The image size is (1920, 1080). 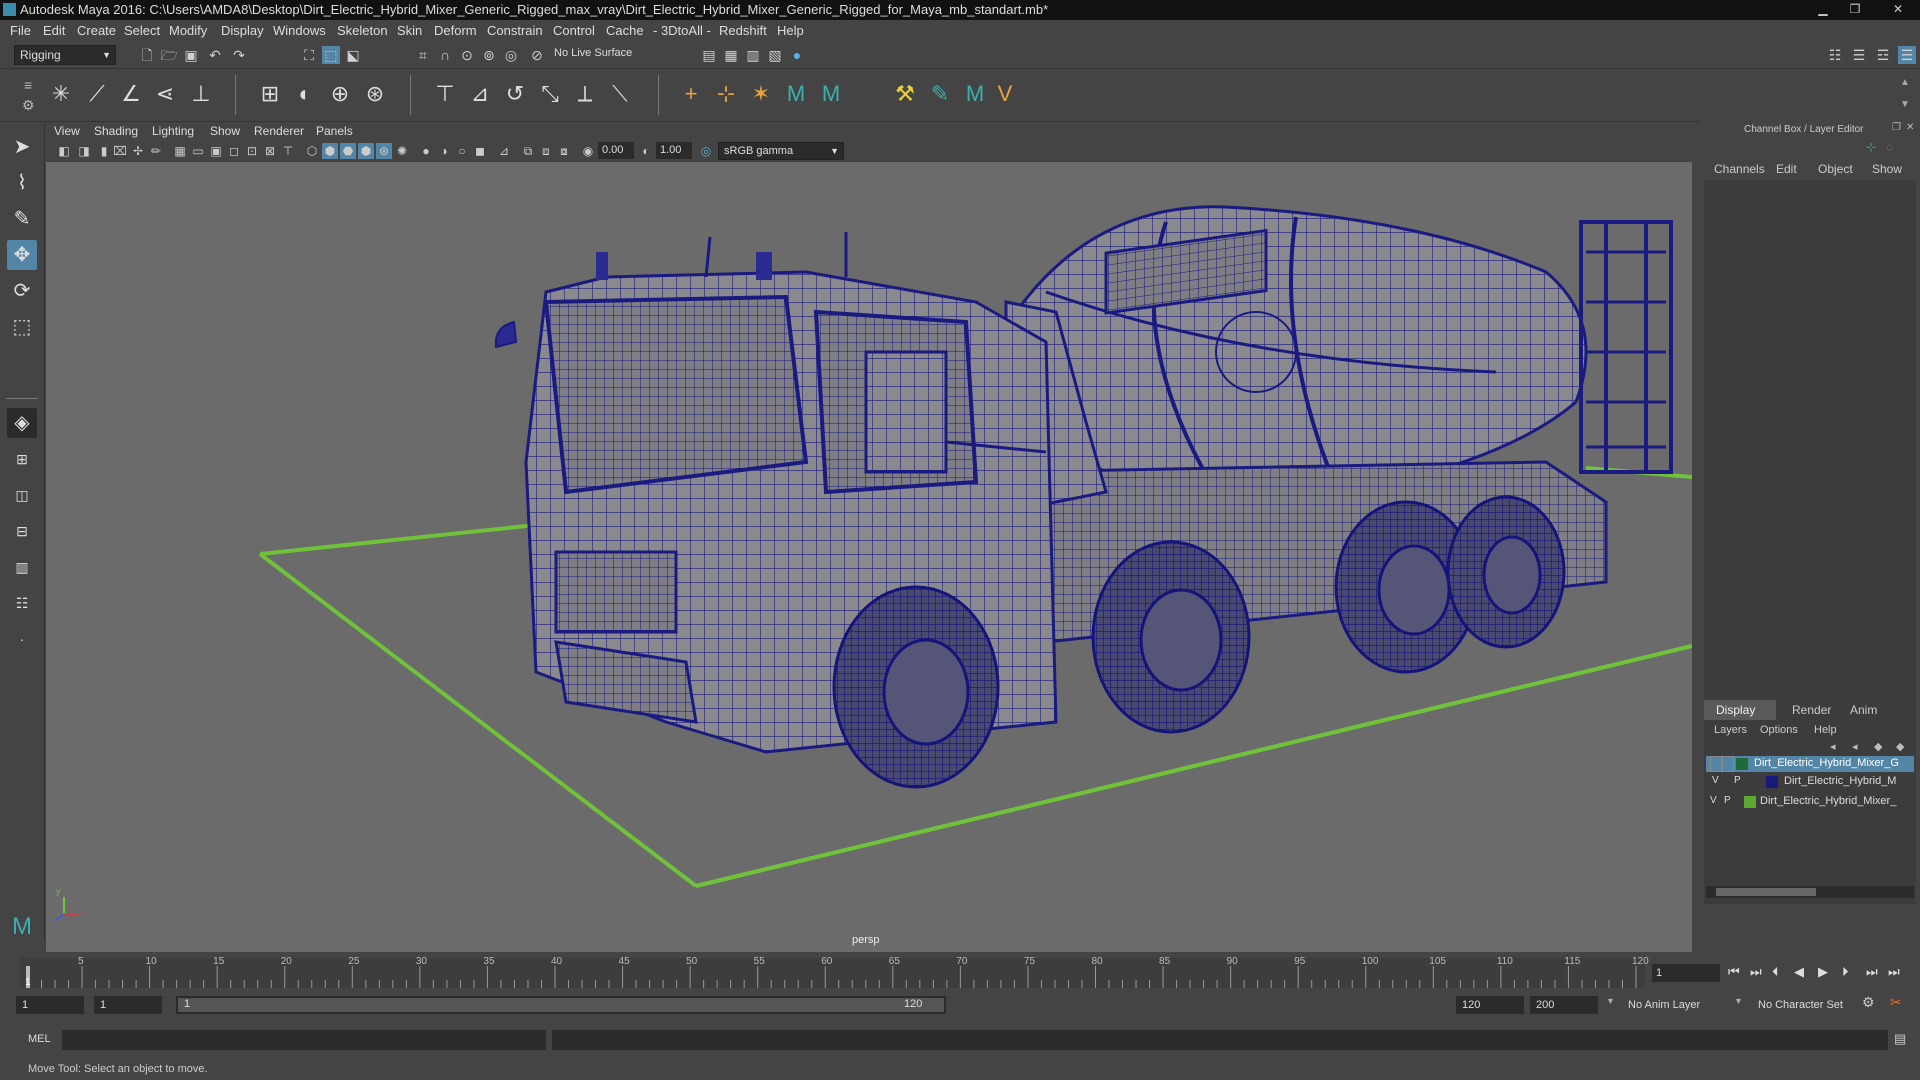 I want to click on new-layer-selected-icon: ◆, so click(x=1900, y=746).